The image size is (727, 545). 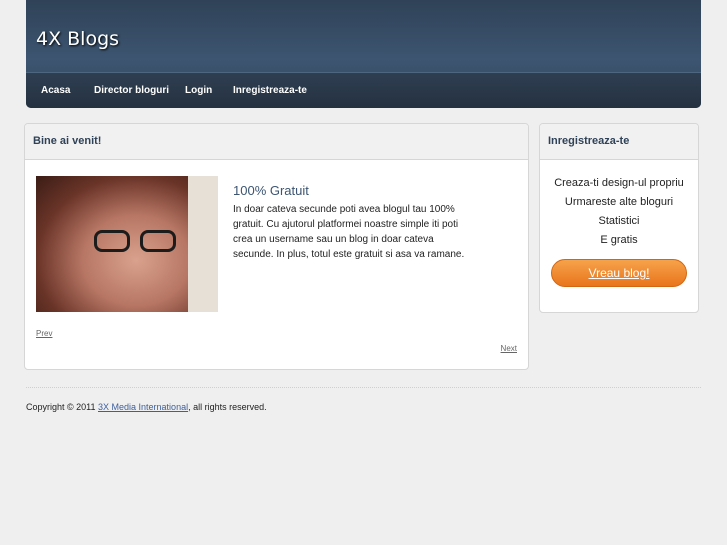 I want to click on site-title: 4X Blogs, so click(x=77, y=39).